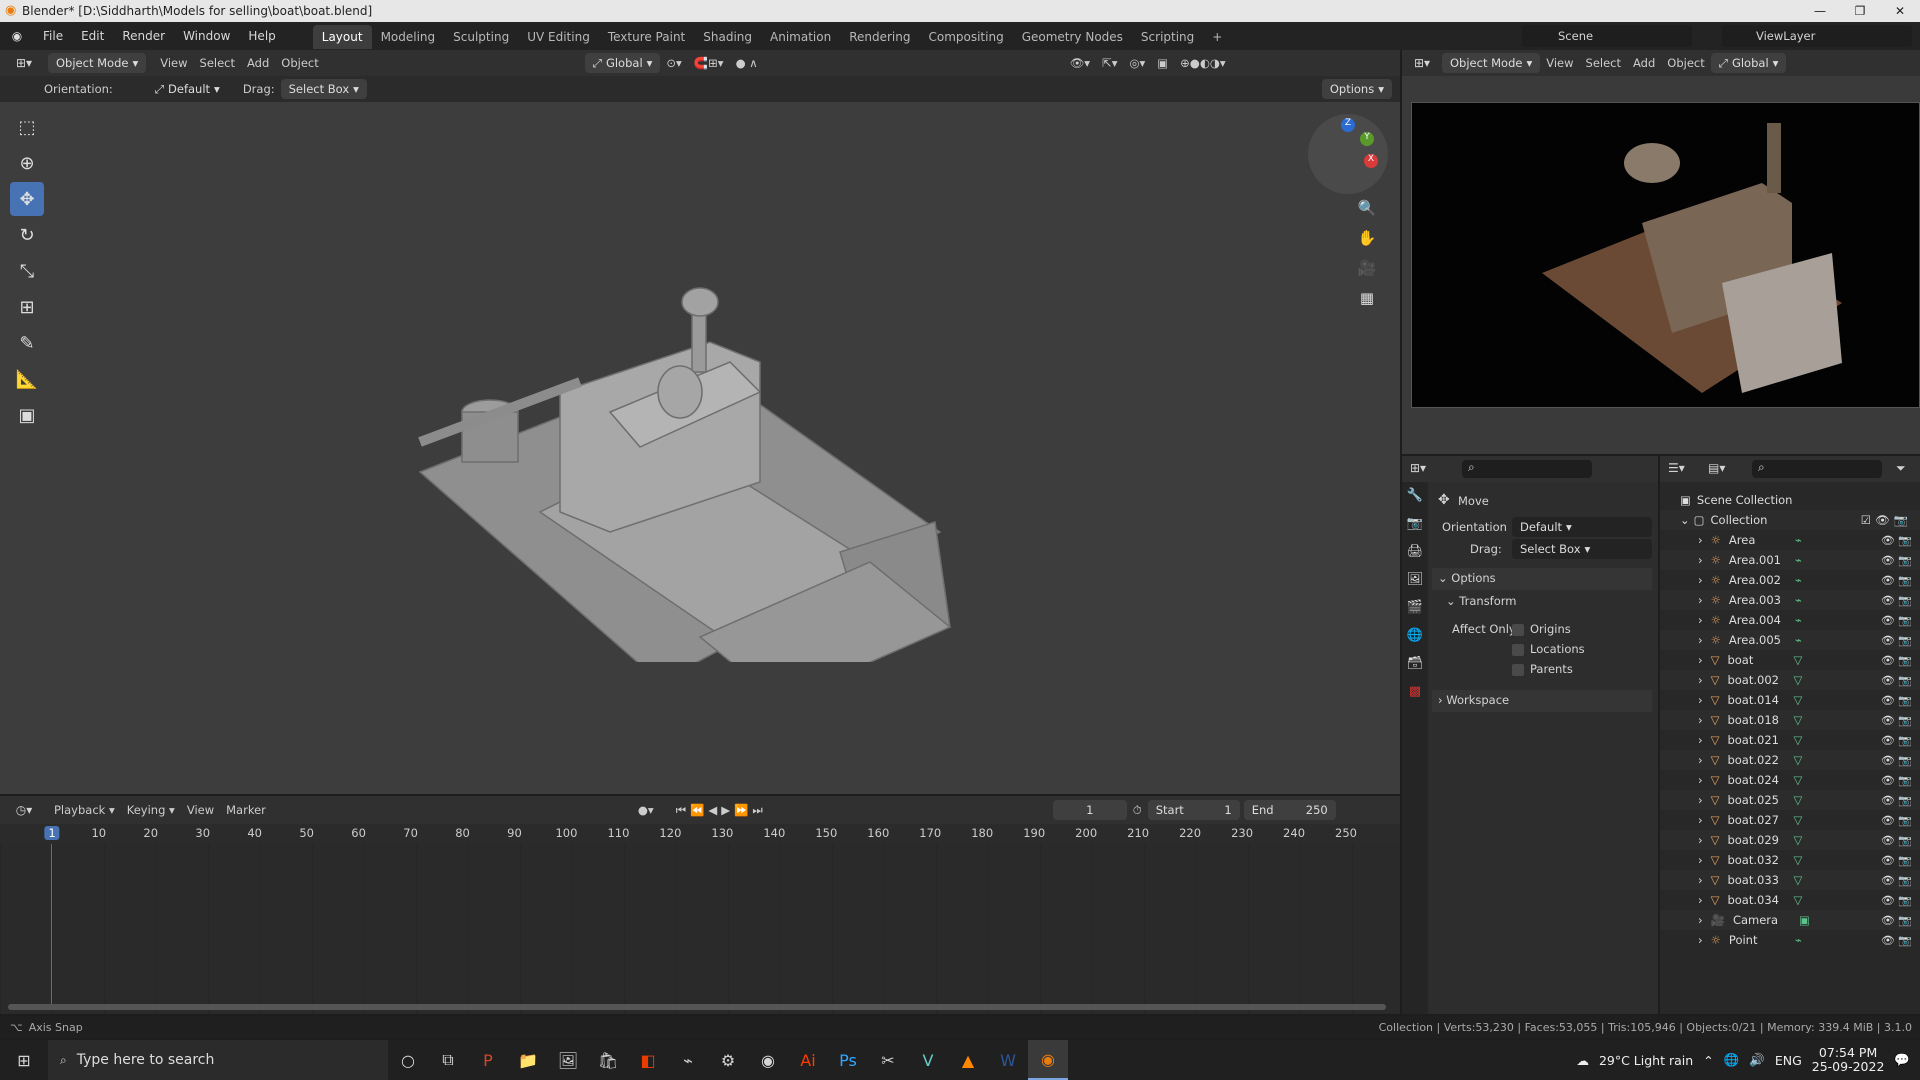  I want to click on overlay-toggle-icon: ◎▾, so click(1137, 63).